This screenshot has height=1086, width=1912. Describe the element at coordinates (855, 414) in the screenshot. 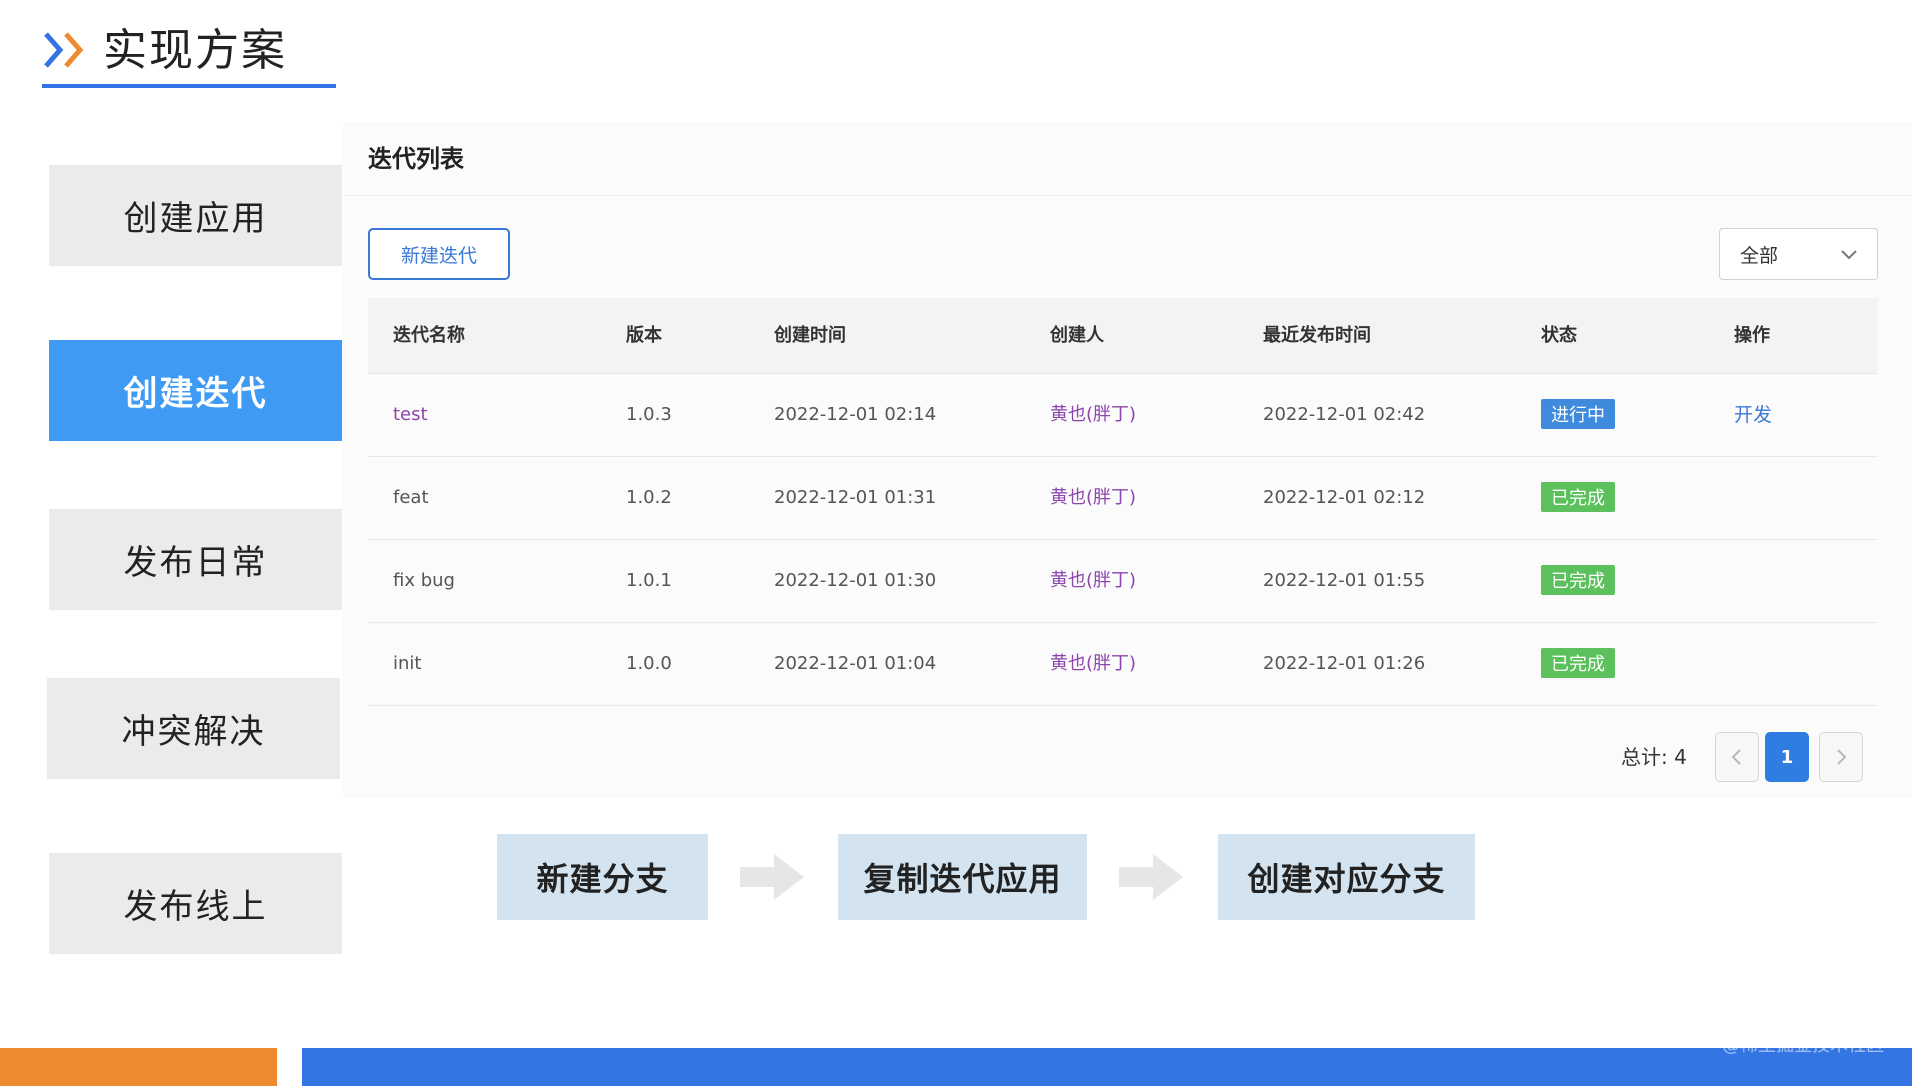

I see `created-time-cell: 2022-12-01 02:14` at that location.